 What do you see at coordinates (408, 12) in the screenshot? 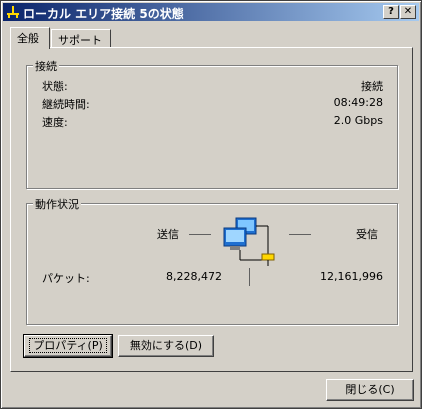
I see `close-icon: ✕` at bounding box center [408, 12].